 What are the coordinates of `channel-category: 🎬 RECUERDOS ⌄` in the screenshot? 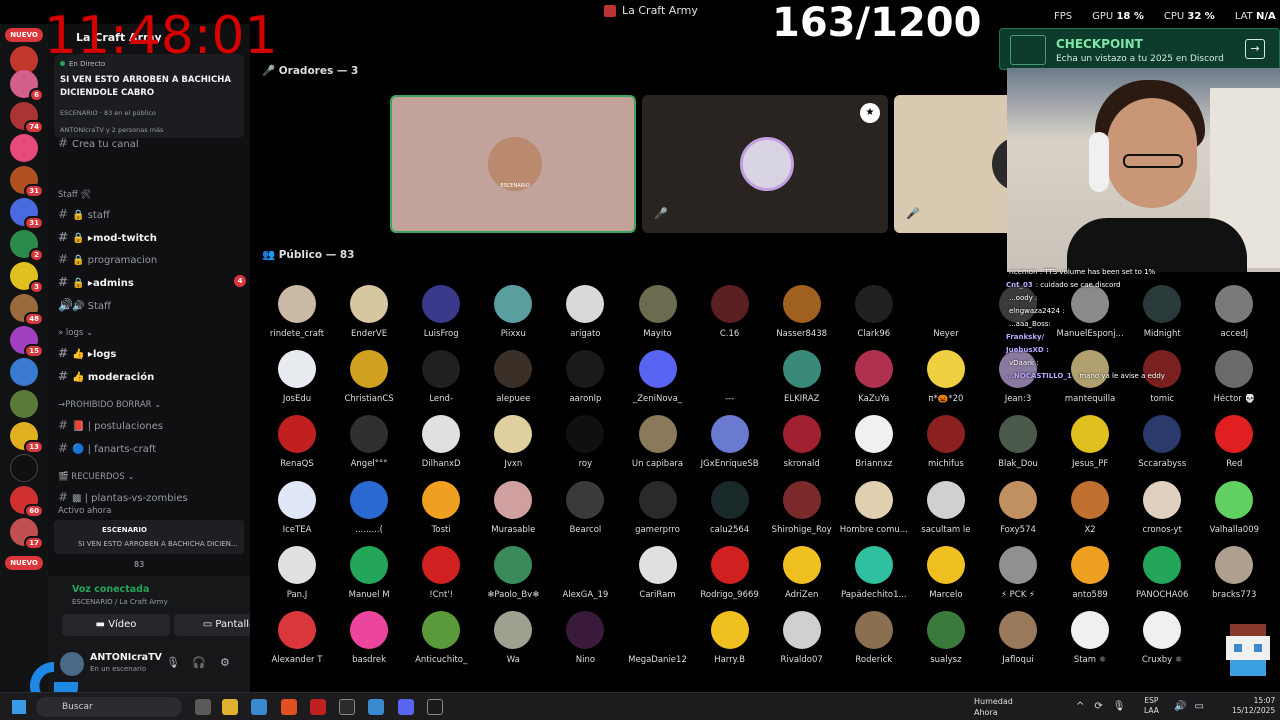 It's located at (96, 477).